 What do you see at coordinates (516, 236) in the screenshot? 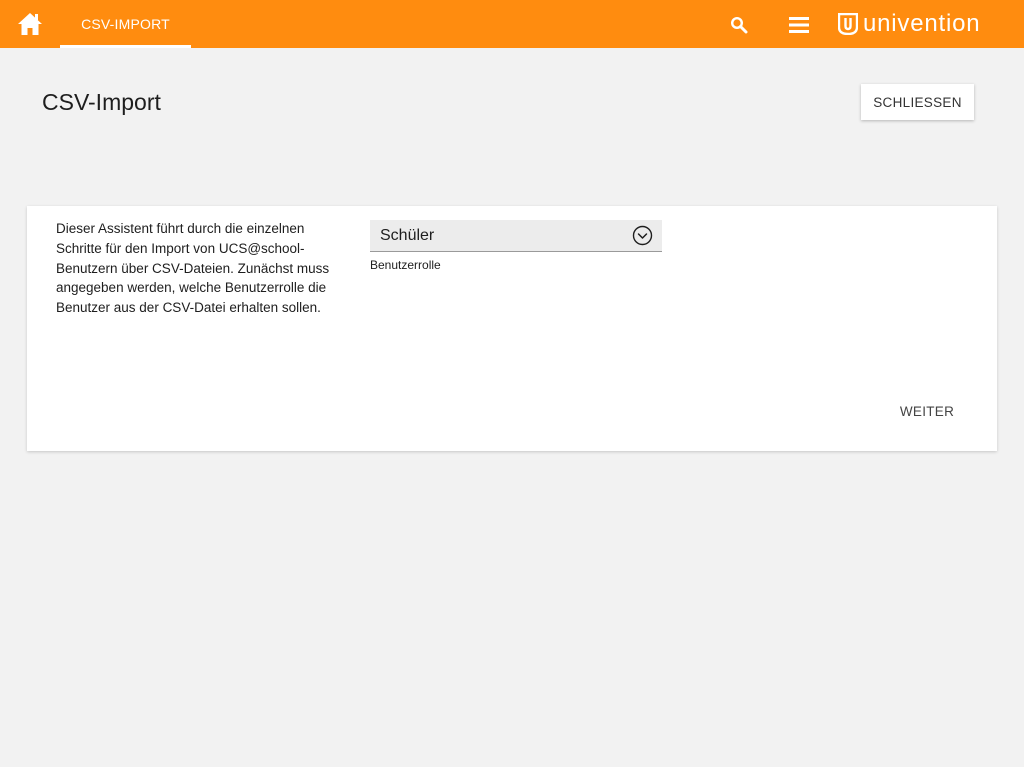
I see `user-role-select: Schüler` at bounding box center [516, 236].